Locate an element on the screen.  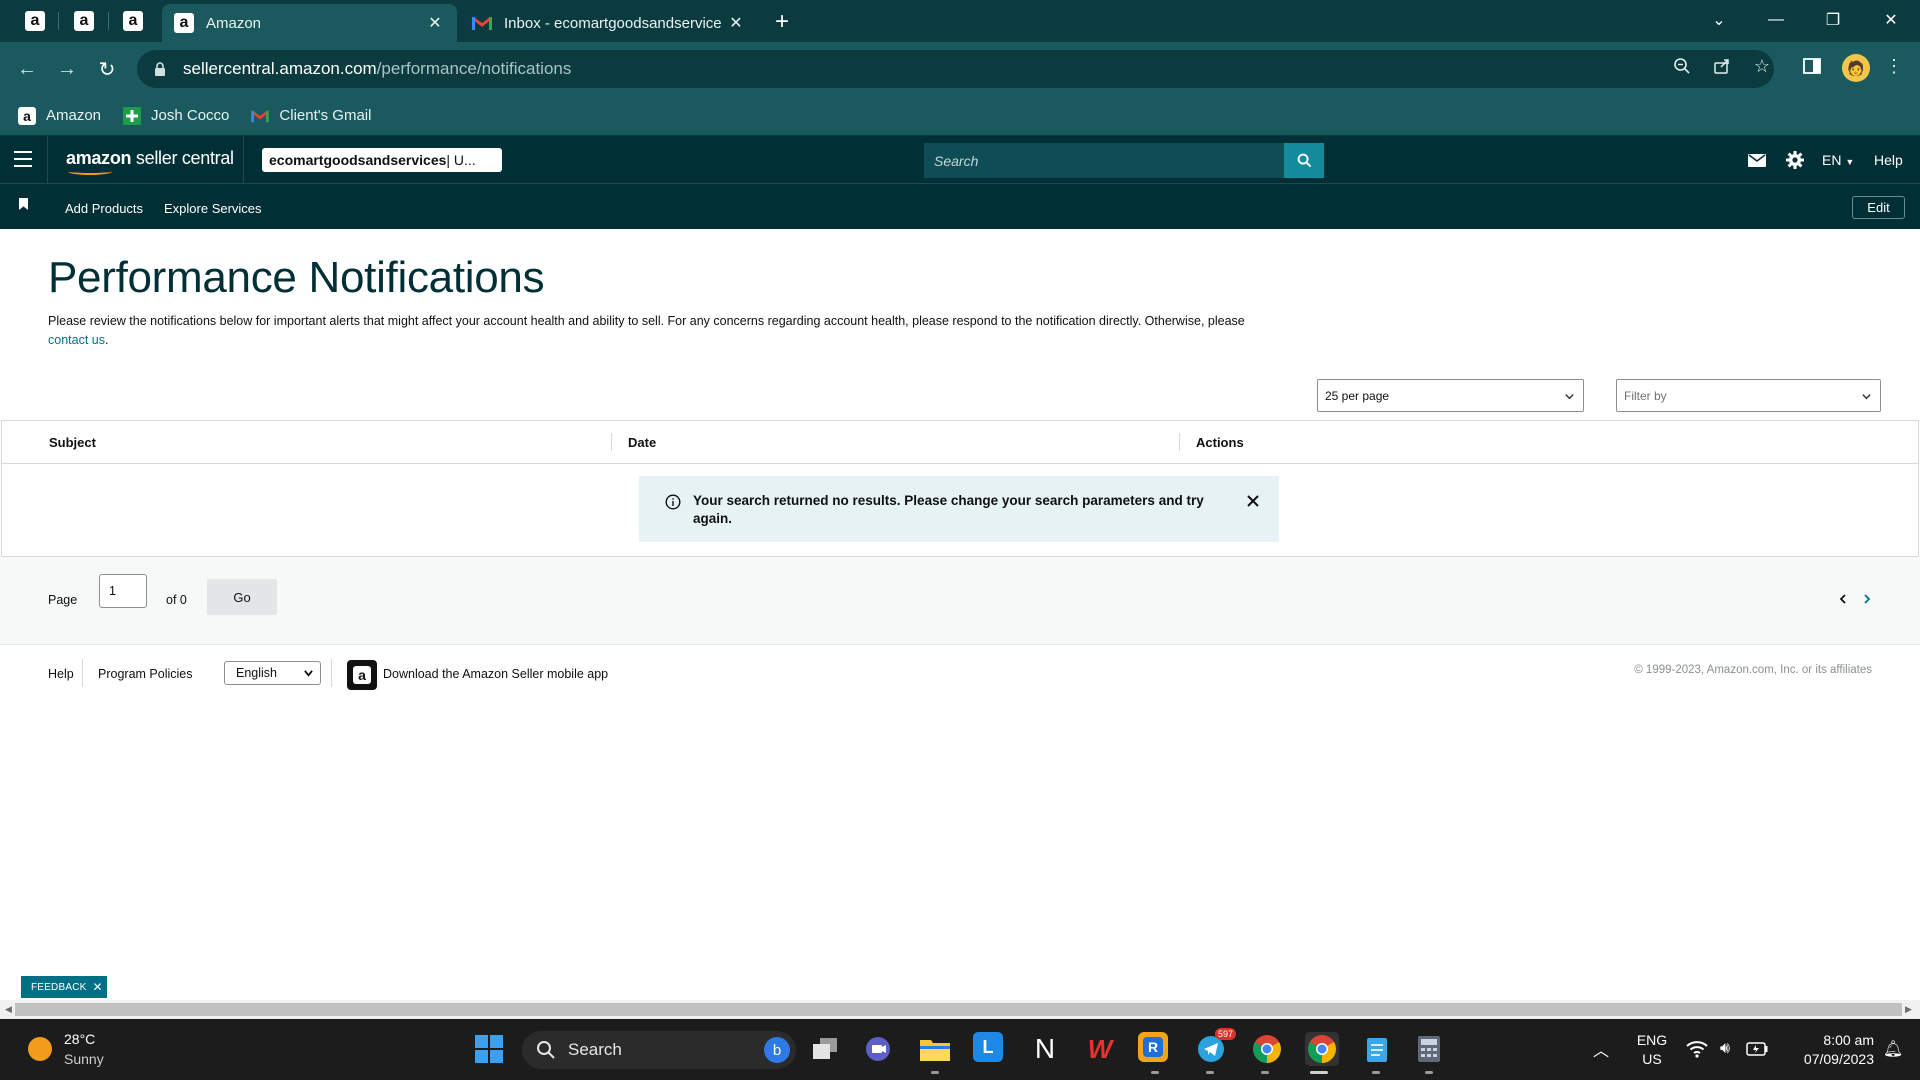
feedback-button: FEEDBACK ✕ is located at coordinates (64, 987).